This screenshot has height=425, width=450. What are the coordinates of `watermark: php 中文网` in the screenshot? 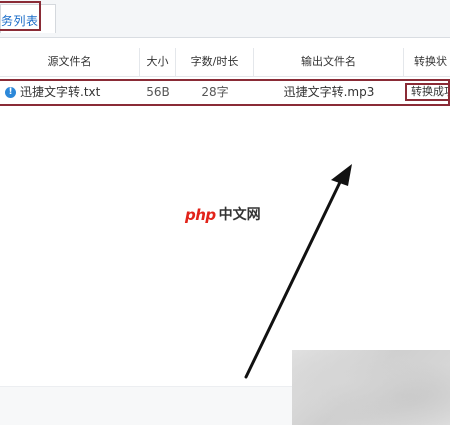 It's located at (223, 214).